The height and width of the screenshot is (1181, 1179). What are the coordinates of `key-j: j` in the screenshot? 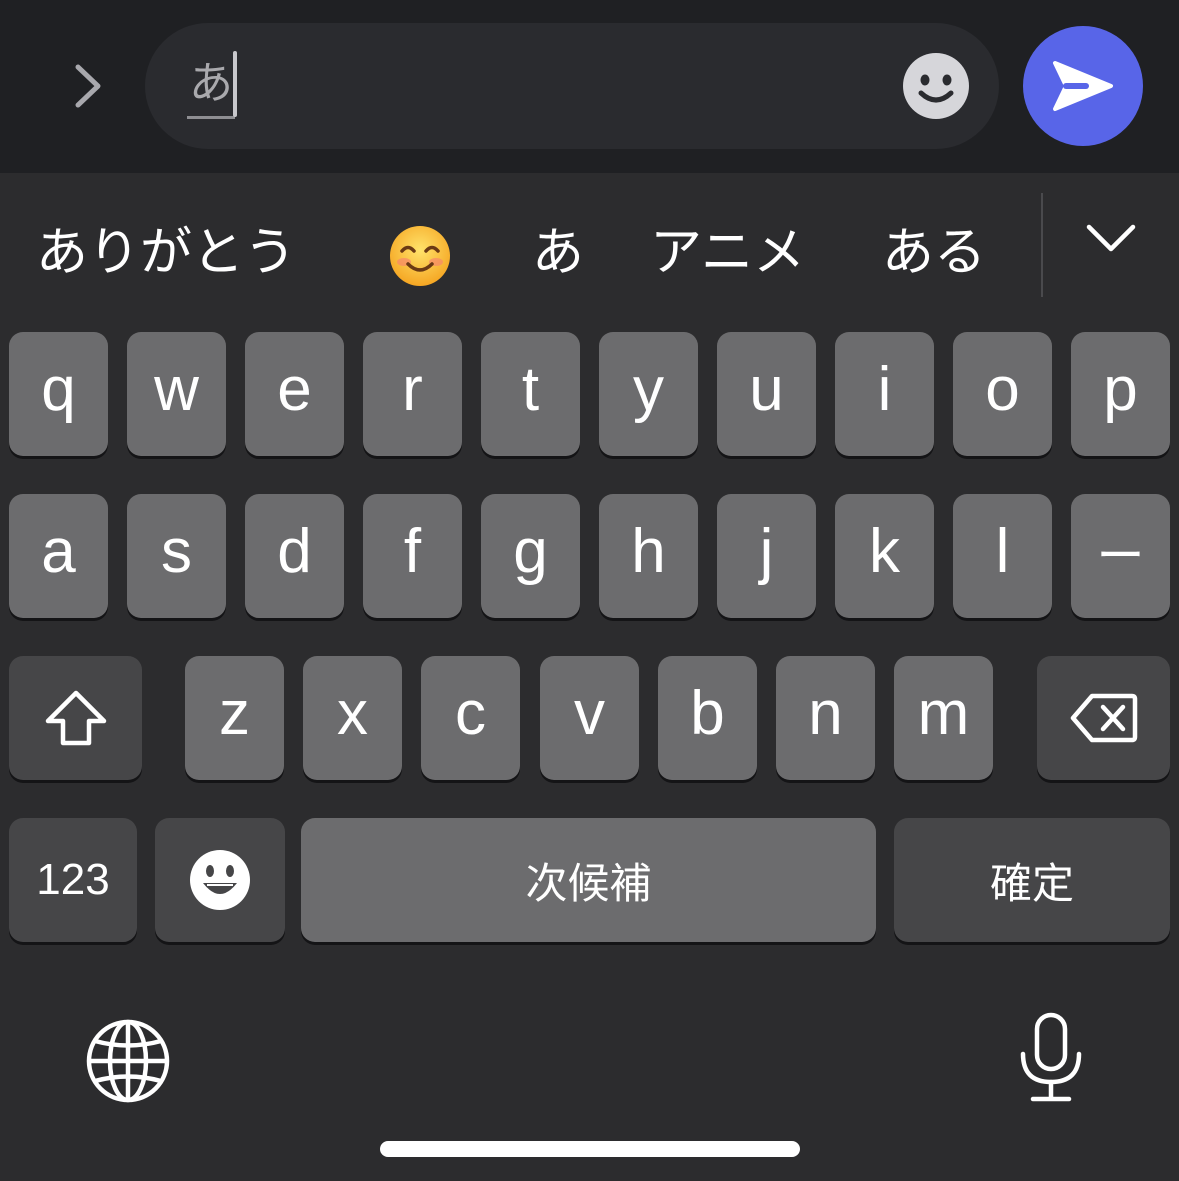 It's located at (766, 556).